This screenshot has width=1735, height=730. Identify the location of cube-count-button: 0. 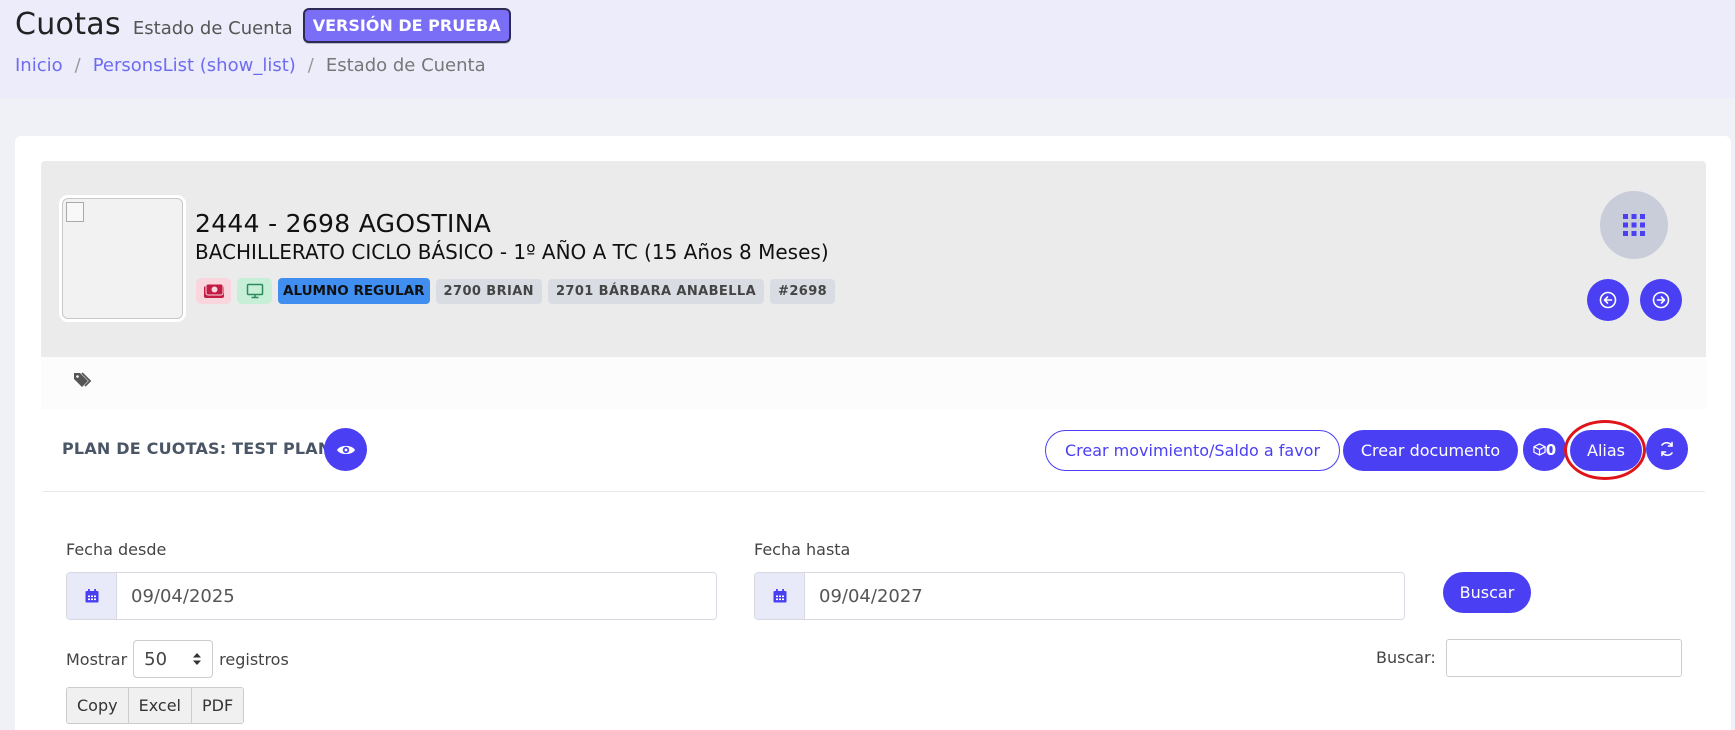
(1544, 449).